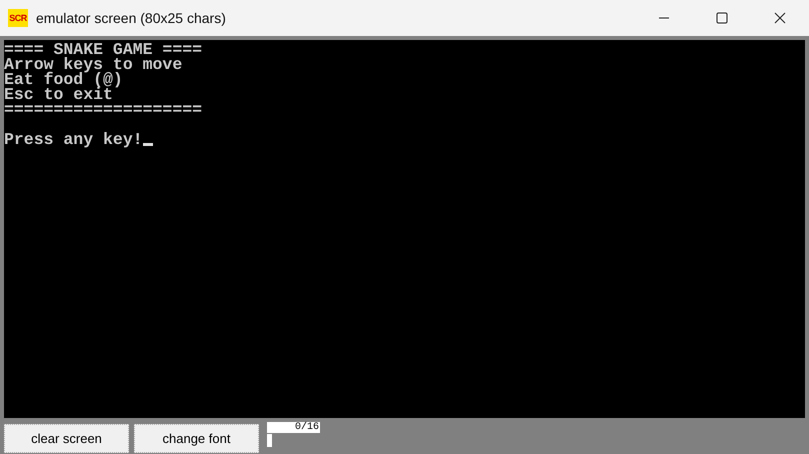 Image resolution: width=809 pixels, height=454 pixels. I want to click on terminal-line: ==== SNAKE GAME ====, so click(103, 49).